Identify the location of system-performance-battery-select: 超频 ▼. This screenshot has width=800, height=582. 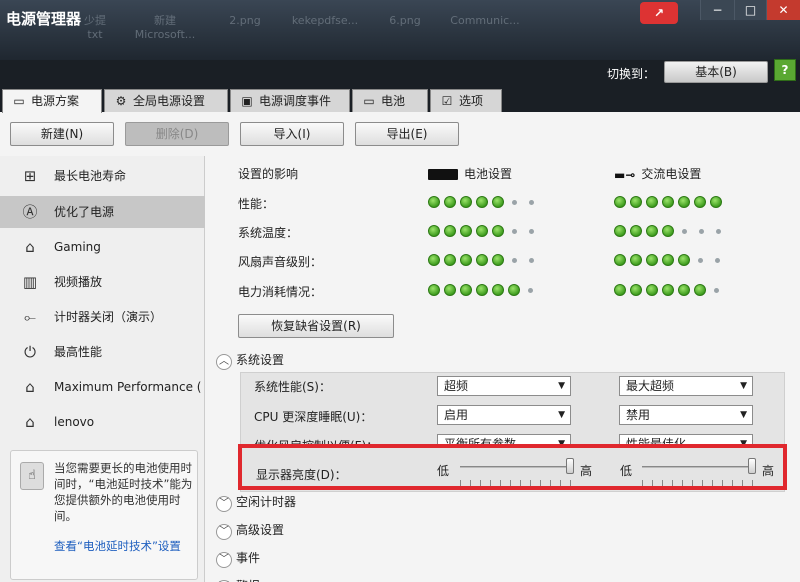
(504, 386).